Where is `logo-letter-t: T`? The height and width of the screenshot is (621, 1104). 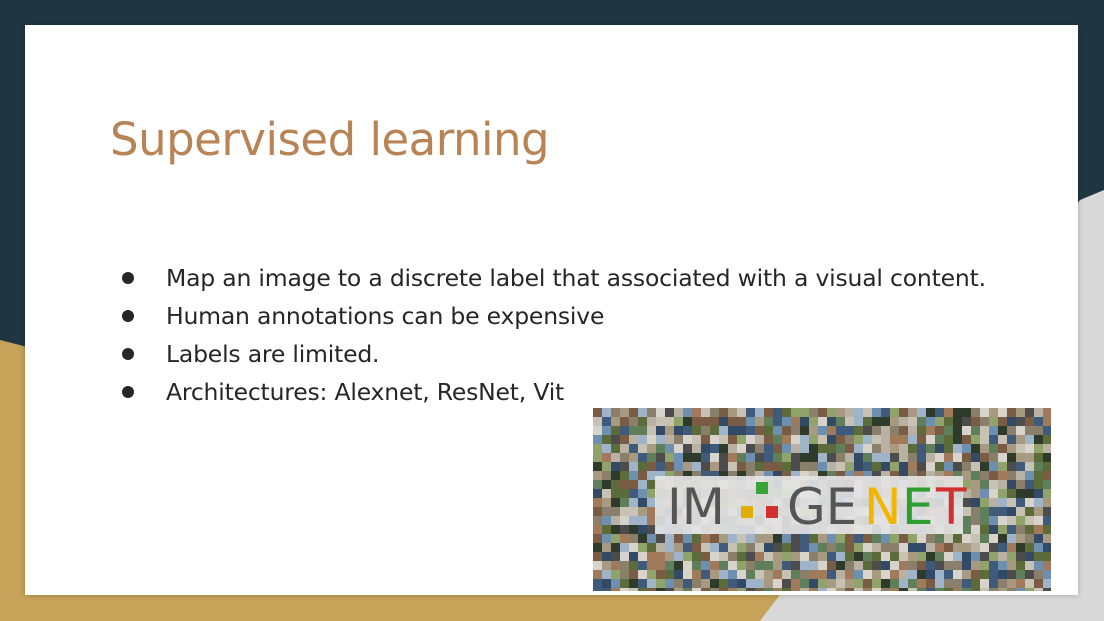
logo-letter-t: T is located at coordinates (951, 507).